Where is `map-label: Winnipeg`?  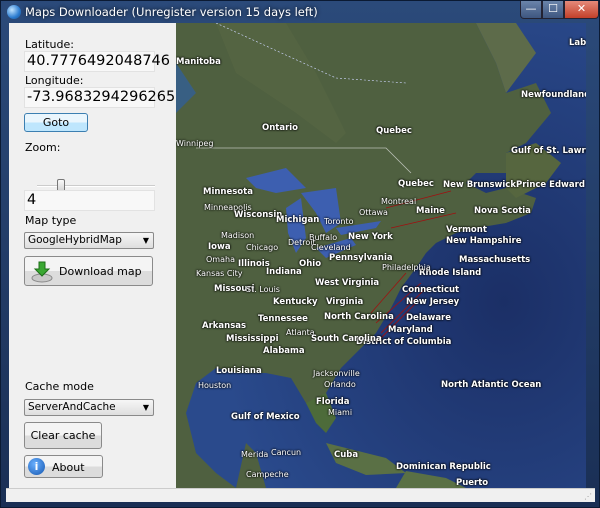
map-label: Winnipeg is located at coordinates (195, 143).